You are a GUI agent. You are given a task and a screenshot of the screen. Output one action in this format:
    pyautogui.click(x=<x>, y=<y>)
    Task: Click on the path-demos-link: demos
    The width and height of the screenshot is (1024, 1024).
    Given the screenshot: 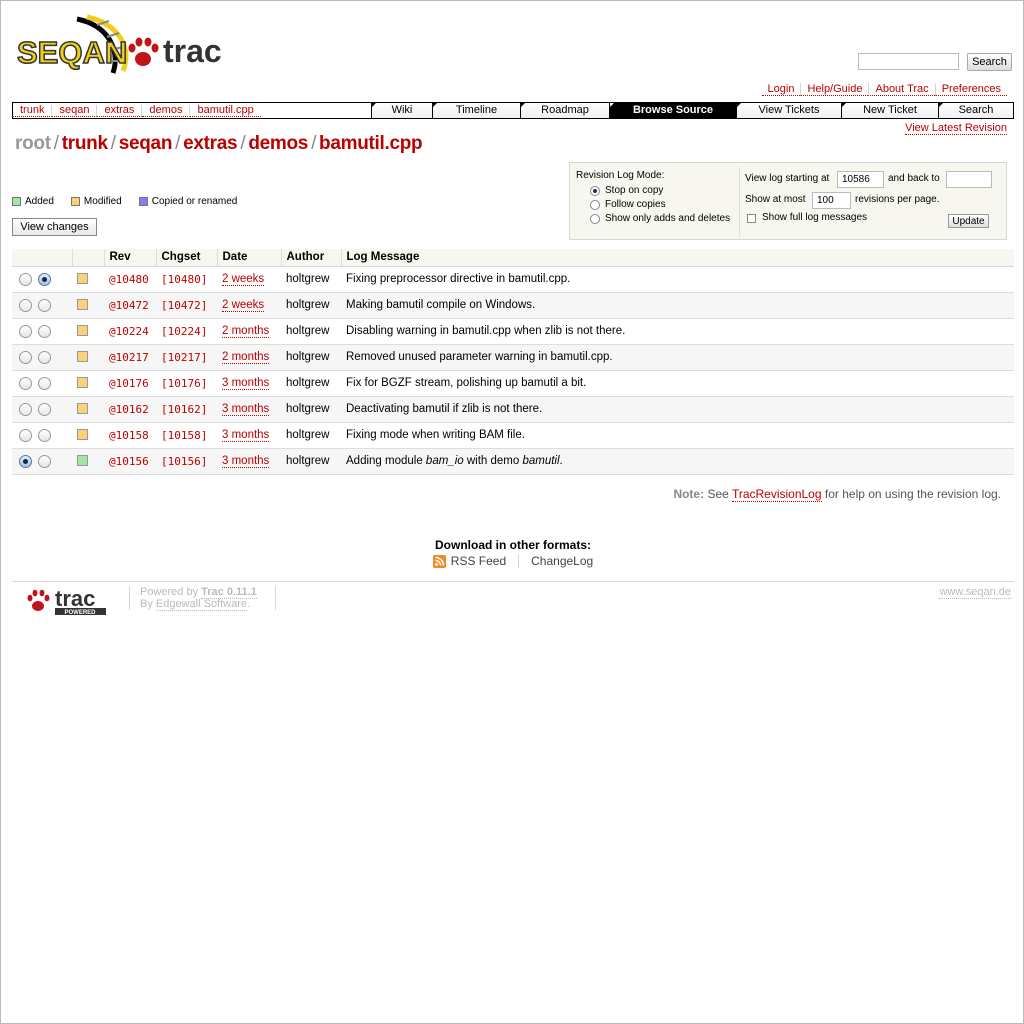 What is the action you would take?
    pyautogui.click(x=278, y=143)
    